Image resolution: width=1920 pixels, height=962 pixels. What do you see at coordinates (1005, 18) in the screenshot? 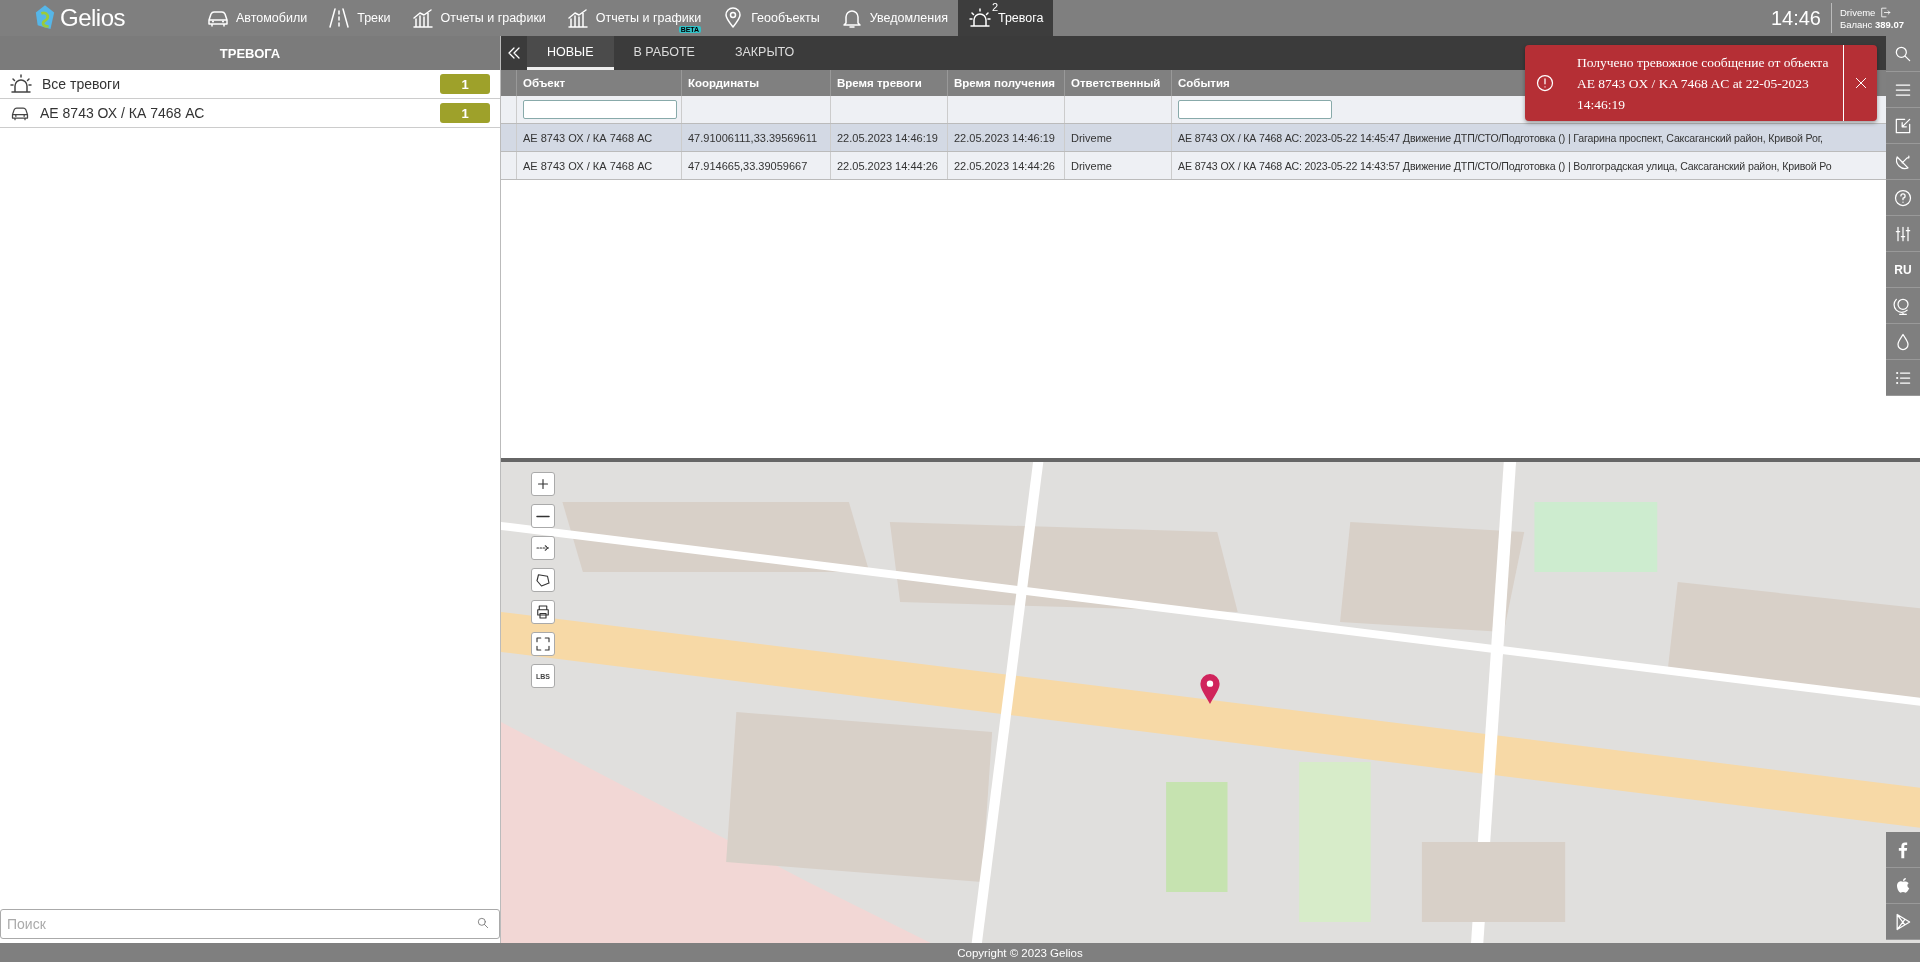
I see `nav-item: Тревога 2` at bounding box center [1005, 18].